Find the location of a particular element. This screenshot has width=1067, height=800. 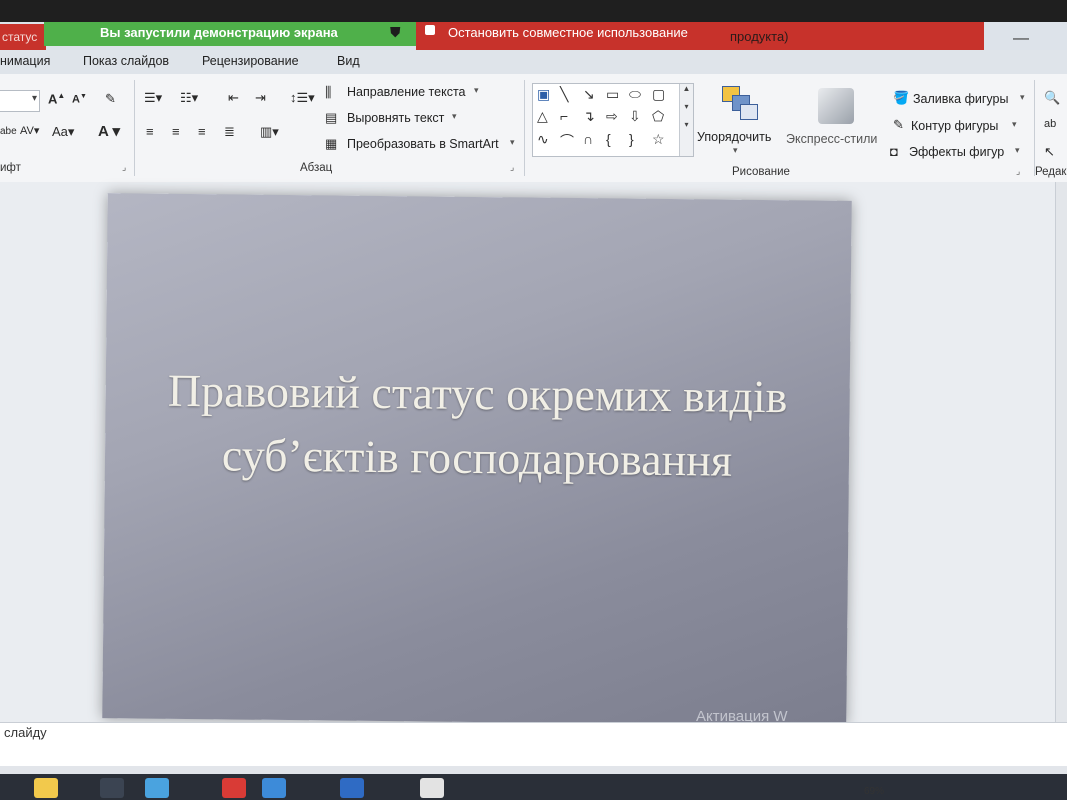

text-direction-button: Направление текста is located at coordinates (406, 92).